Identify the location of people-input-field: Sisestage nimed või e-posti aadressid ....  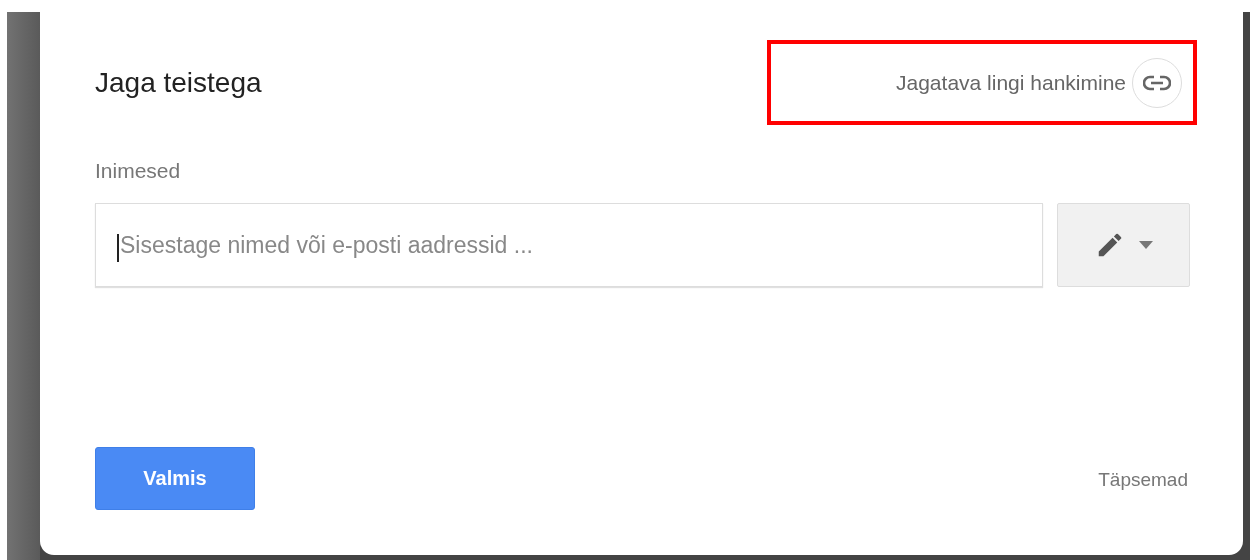
(569, 245).